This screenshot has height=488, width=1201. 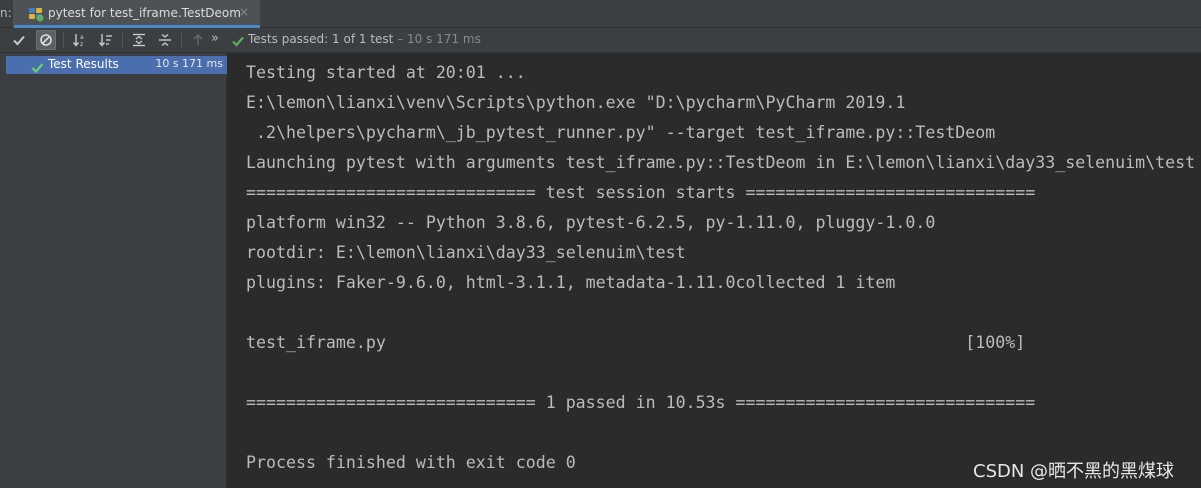 I want to click on sort-alphabetically-button: a z, so click(x=80, y=40).